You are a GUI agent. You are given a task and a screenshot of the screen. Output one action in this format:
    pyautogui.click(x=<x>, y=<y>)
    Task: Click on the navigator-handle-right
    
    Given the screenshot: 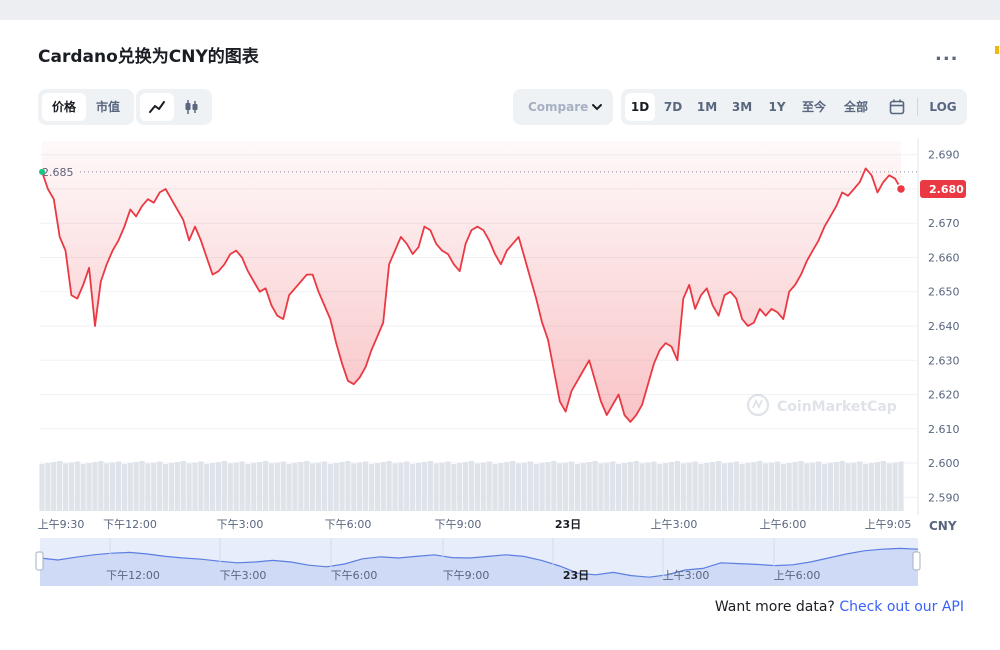 What is the action you would take?
    pyautogui.click(x=916, y=561)
    